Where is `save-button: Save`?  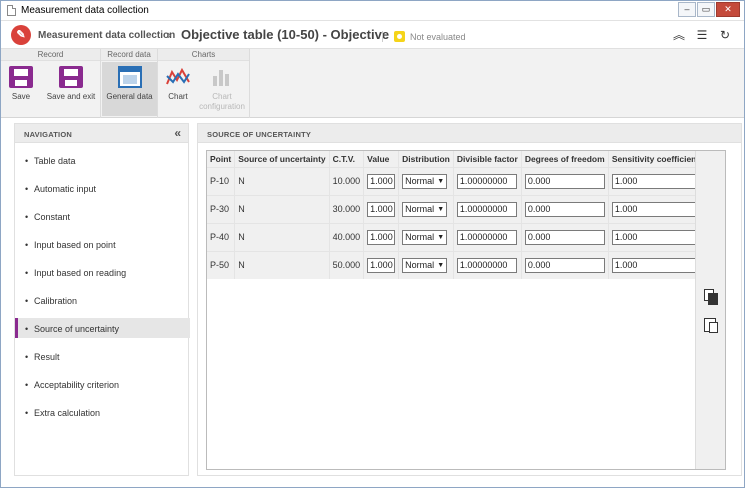 save-button: Save is located at coordinates (21, 89).